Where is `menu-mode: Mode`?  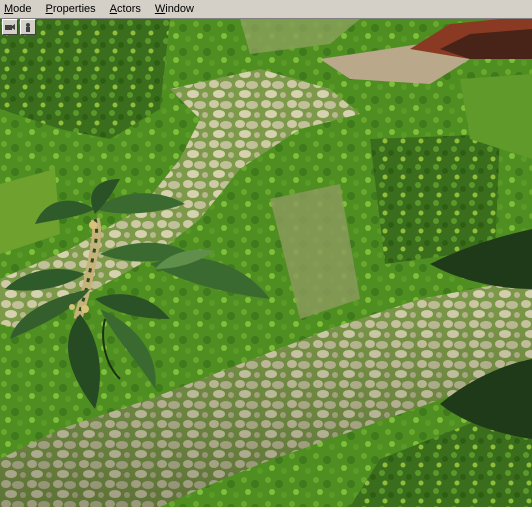 menu-mode: Mode is located at coordinates (20, 9).